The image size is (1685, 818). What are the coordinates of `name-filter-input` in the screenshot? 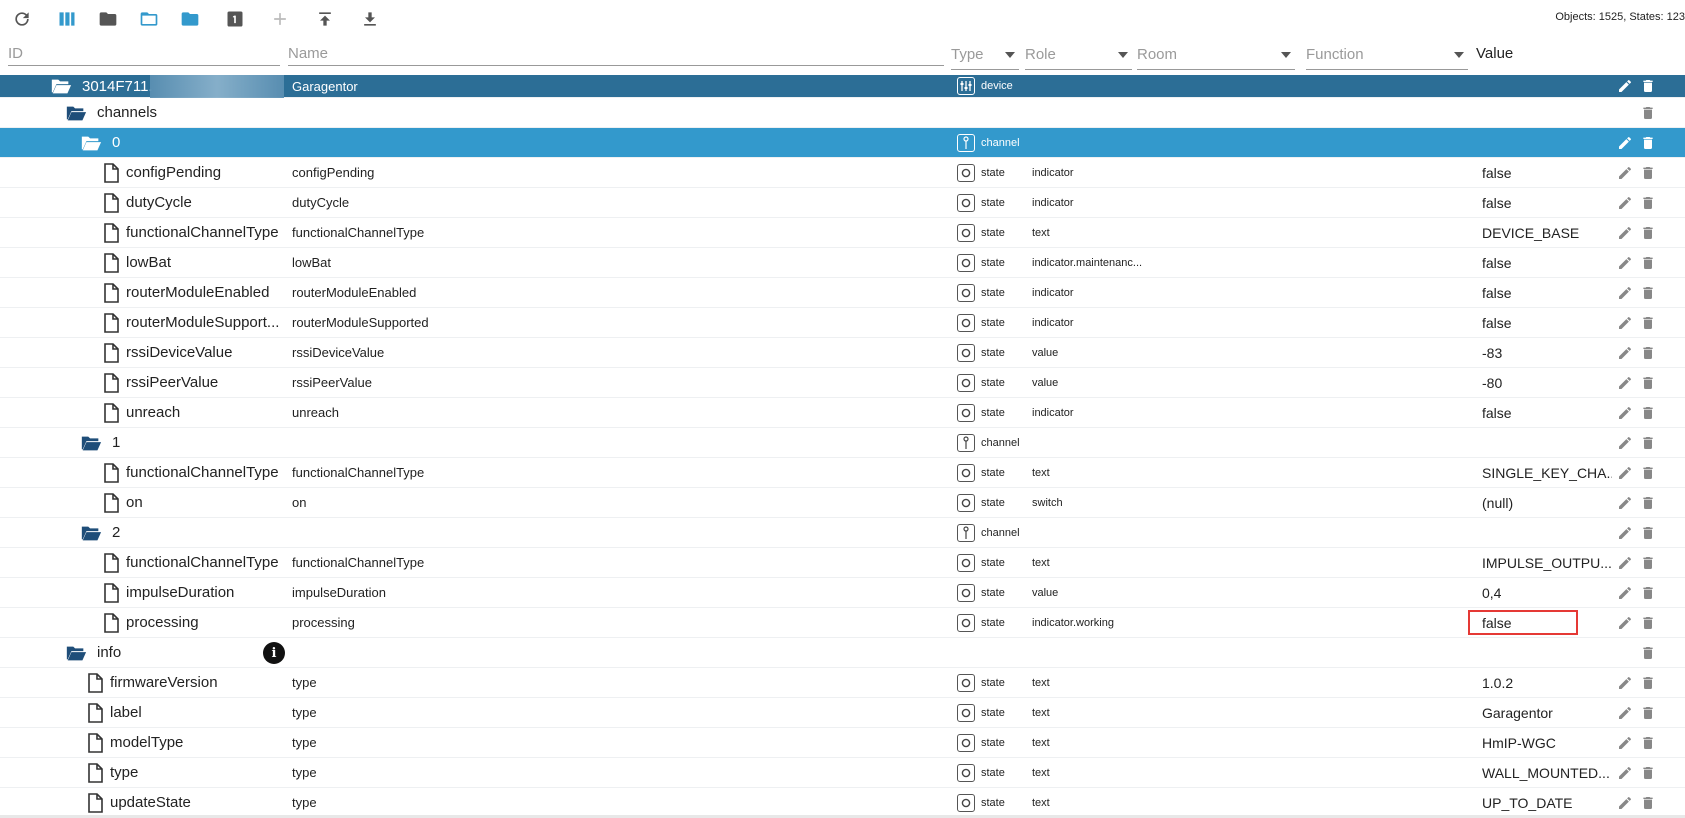 It's located at (616, 54).